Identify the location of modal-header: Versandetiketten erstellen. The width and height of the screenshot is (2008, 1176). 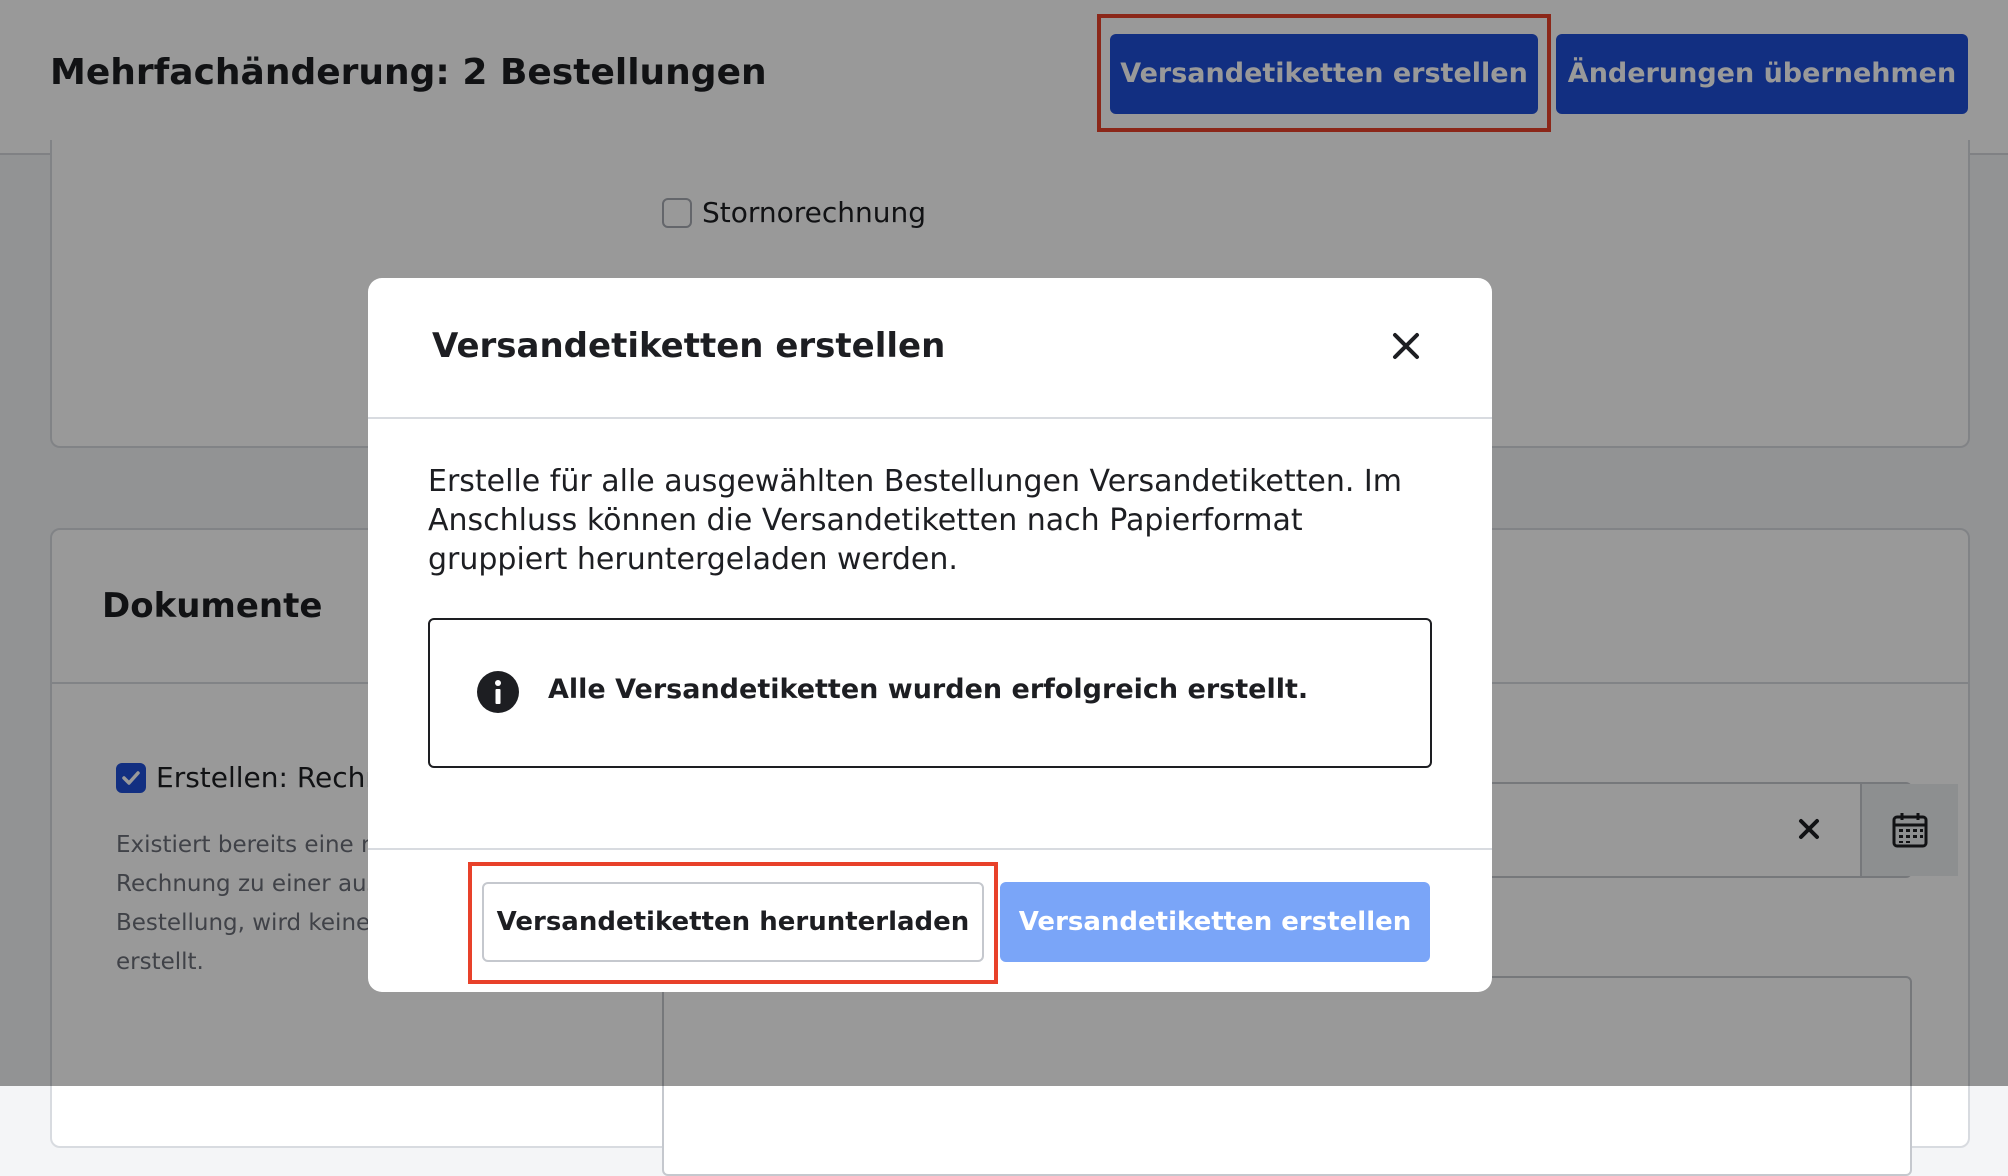
(930, 348).